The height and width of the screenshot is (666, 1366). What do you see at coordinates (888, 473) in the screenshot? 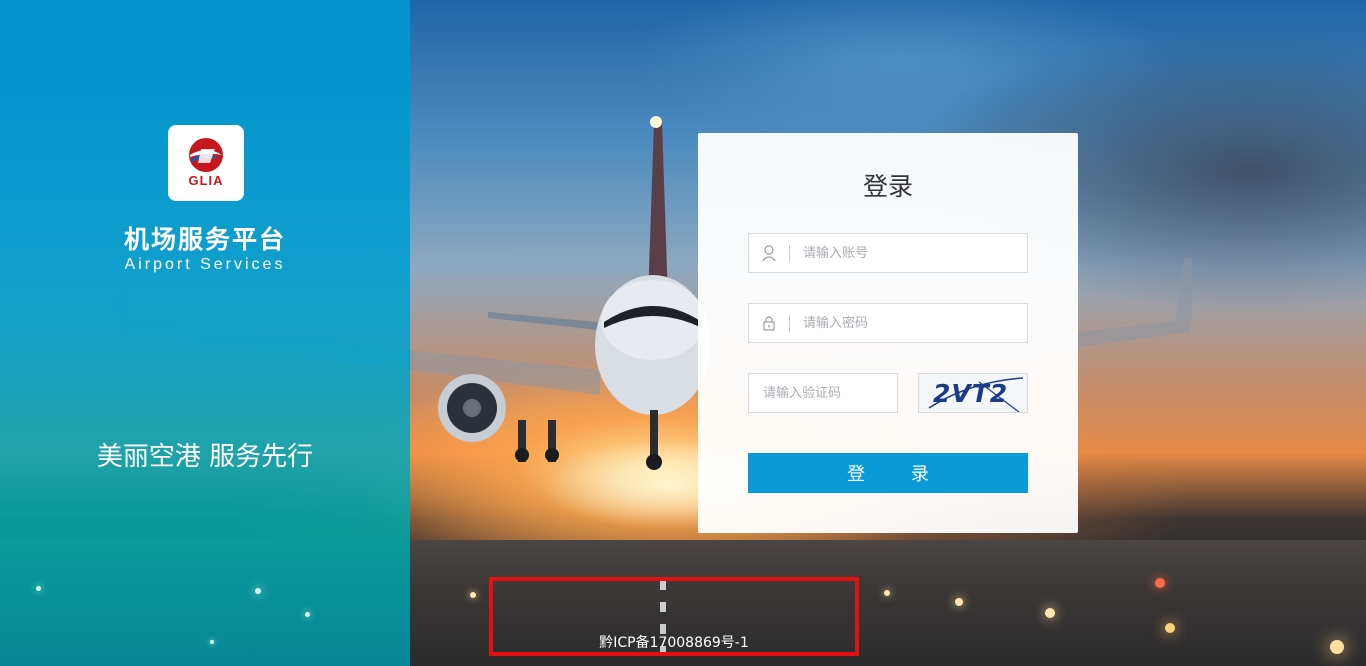
I see `login-button: 登 录` at bounding box center [888, 473].